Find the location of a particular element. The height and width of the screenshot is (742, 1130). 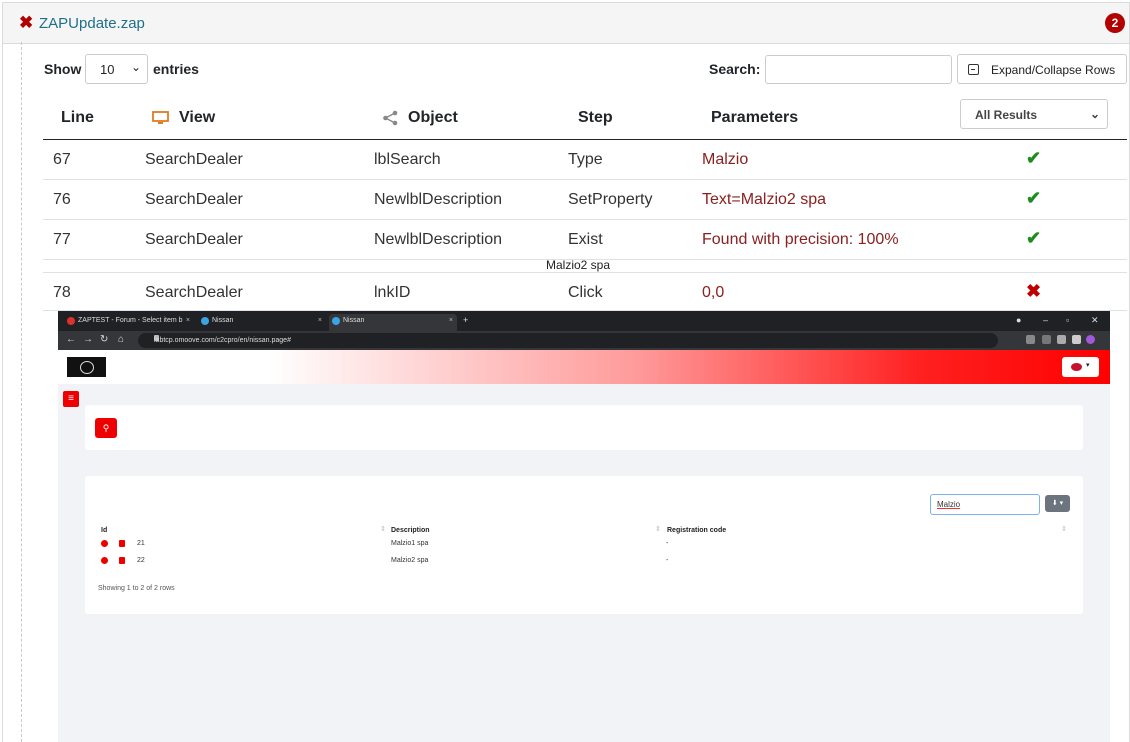

table-row: 67 SearchDealer lblSearch Type Malzio ✔ is located at coordinates (585, 160).